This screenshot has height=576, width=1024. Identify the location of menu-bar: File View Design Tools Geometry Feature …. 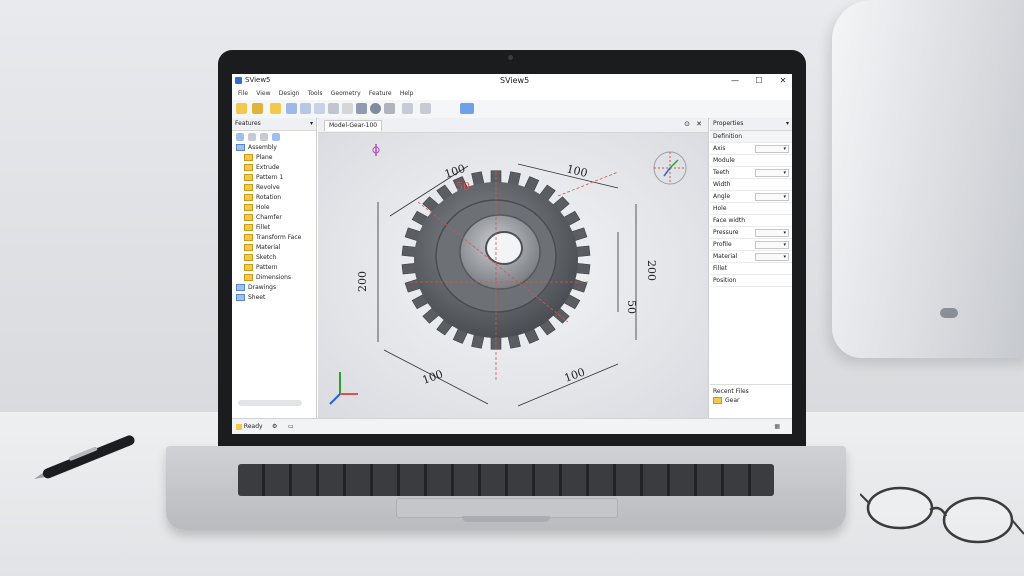
(512, 94).